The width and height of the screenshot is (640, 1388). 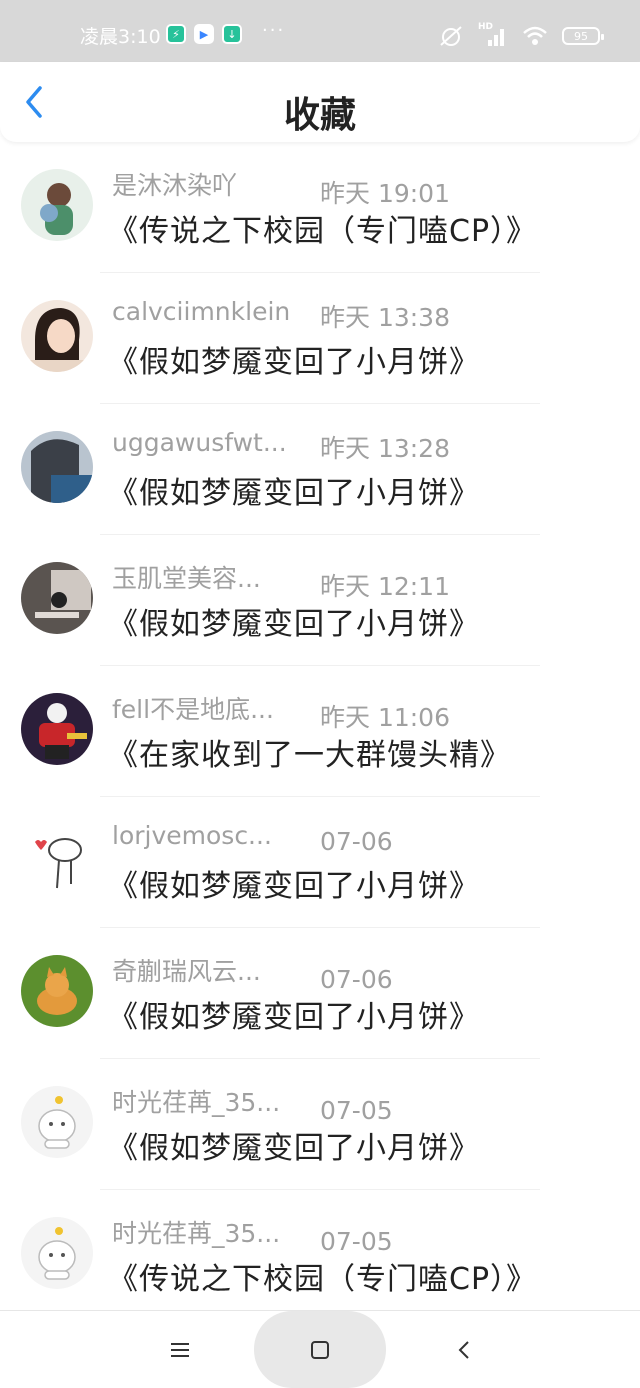 What do you see at coordinates (175, 185) in the screenshot?
I see `user-name: 是沐沐染吖` at bounding box center [175, 185].